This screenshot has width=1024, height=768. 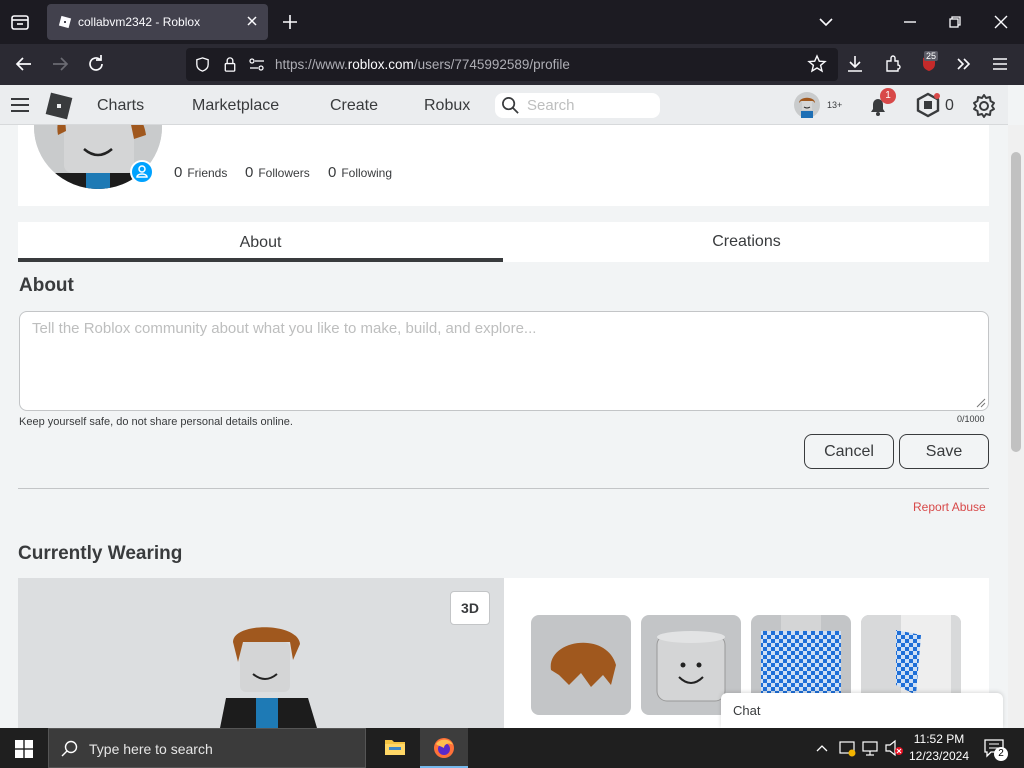 I want to click on tab-overflow-chevron-icon, so click(x=826, y=22).